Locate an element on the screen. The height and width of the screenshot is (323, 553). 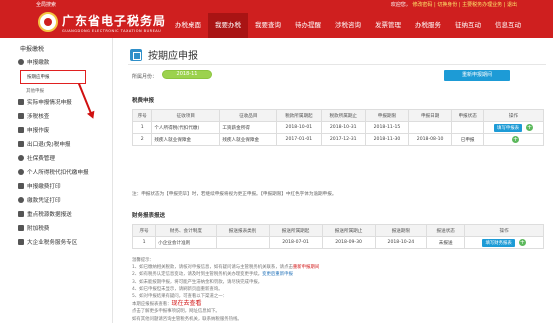
tip-line: 3、如未能按期申报，将可能产生滞纳金和罚款，请尽快完成申报。 is located at coordinates (197, 282).